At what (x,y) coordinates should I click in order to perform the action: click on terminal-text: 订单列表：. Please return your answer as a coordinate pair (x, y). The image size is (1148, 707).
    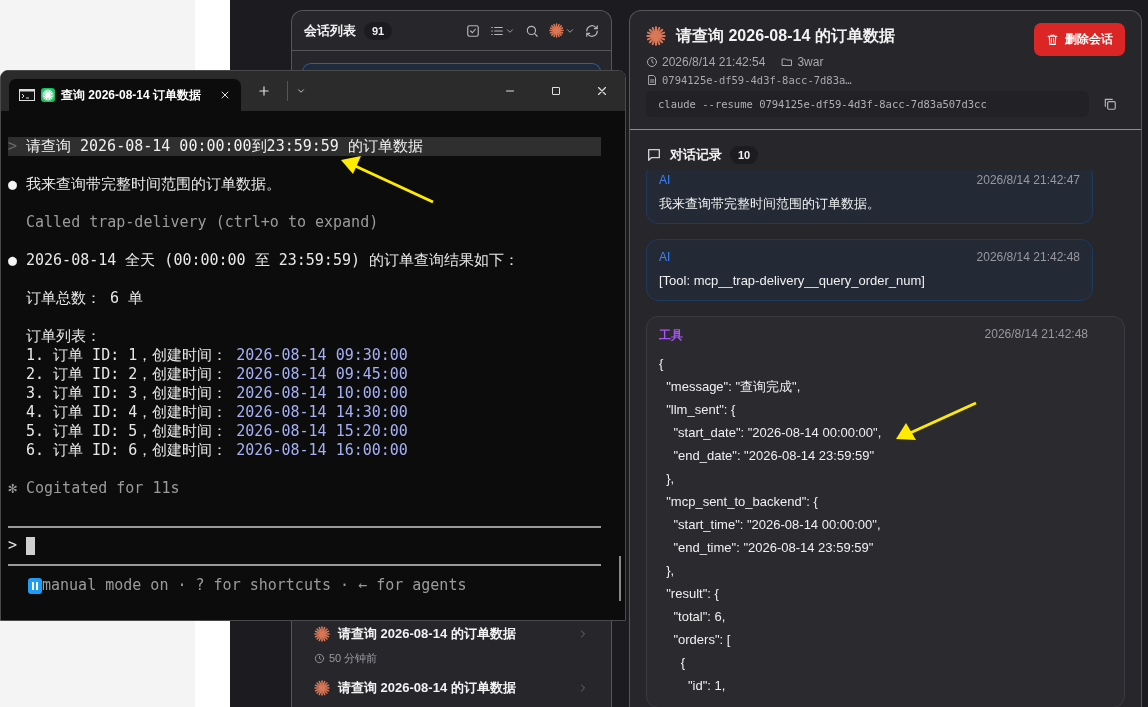
    Looking at the image, I should click on (63, 336).